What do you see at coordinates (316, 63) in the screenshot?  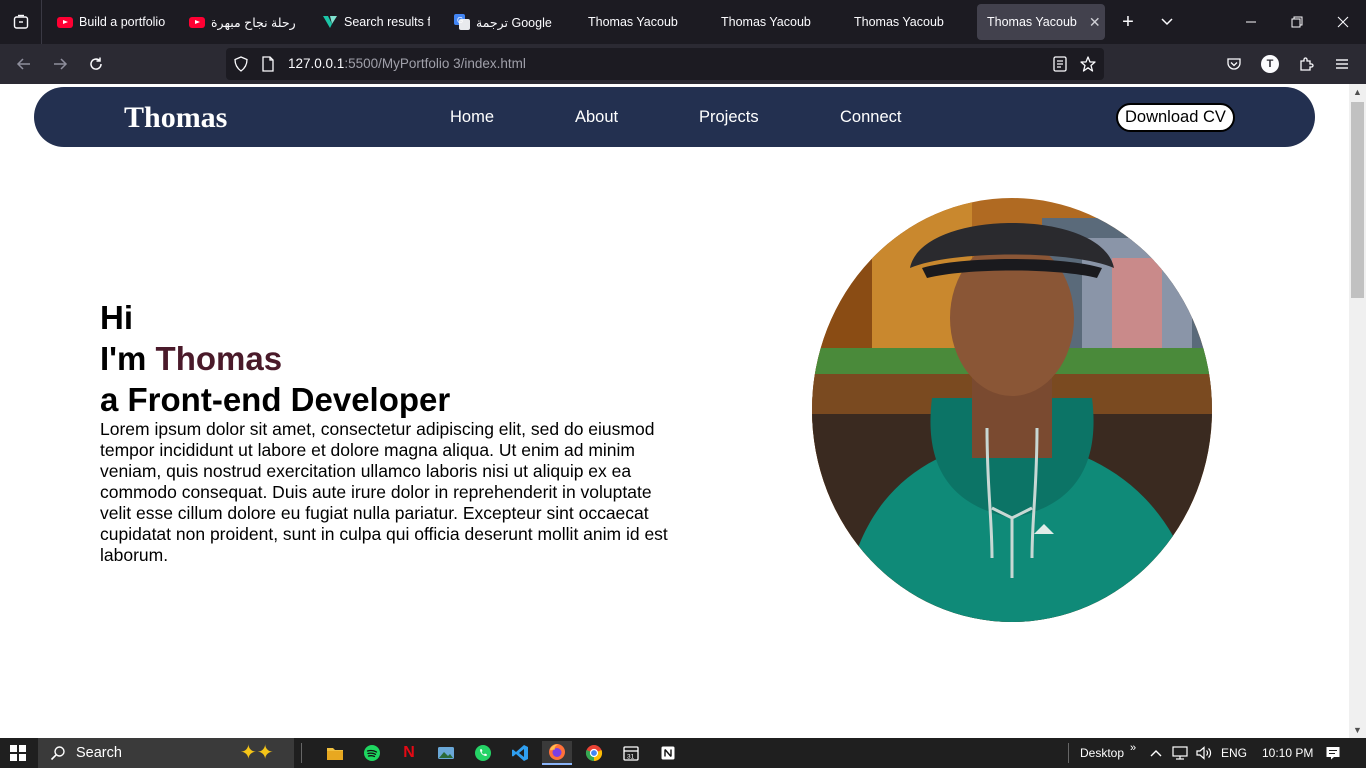 I see `url-host: 127.0.0.1` at bounding box center [316, 63].